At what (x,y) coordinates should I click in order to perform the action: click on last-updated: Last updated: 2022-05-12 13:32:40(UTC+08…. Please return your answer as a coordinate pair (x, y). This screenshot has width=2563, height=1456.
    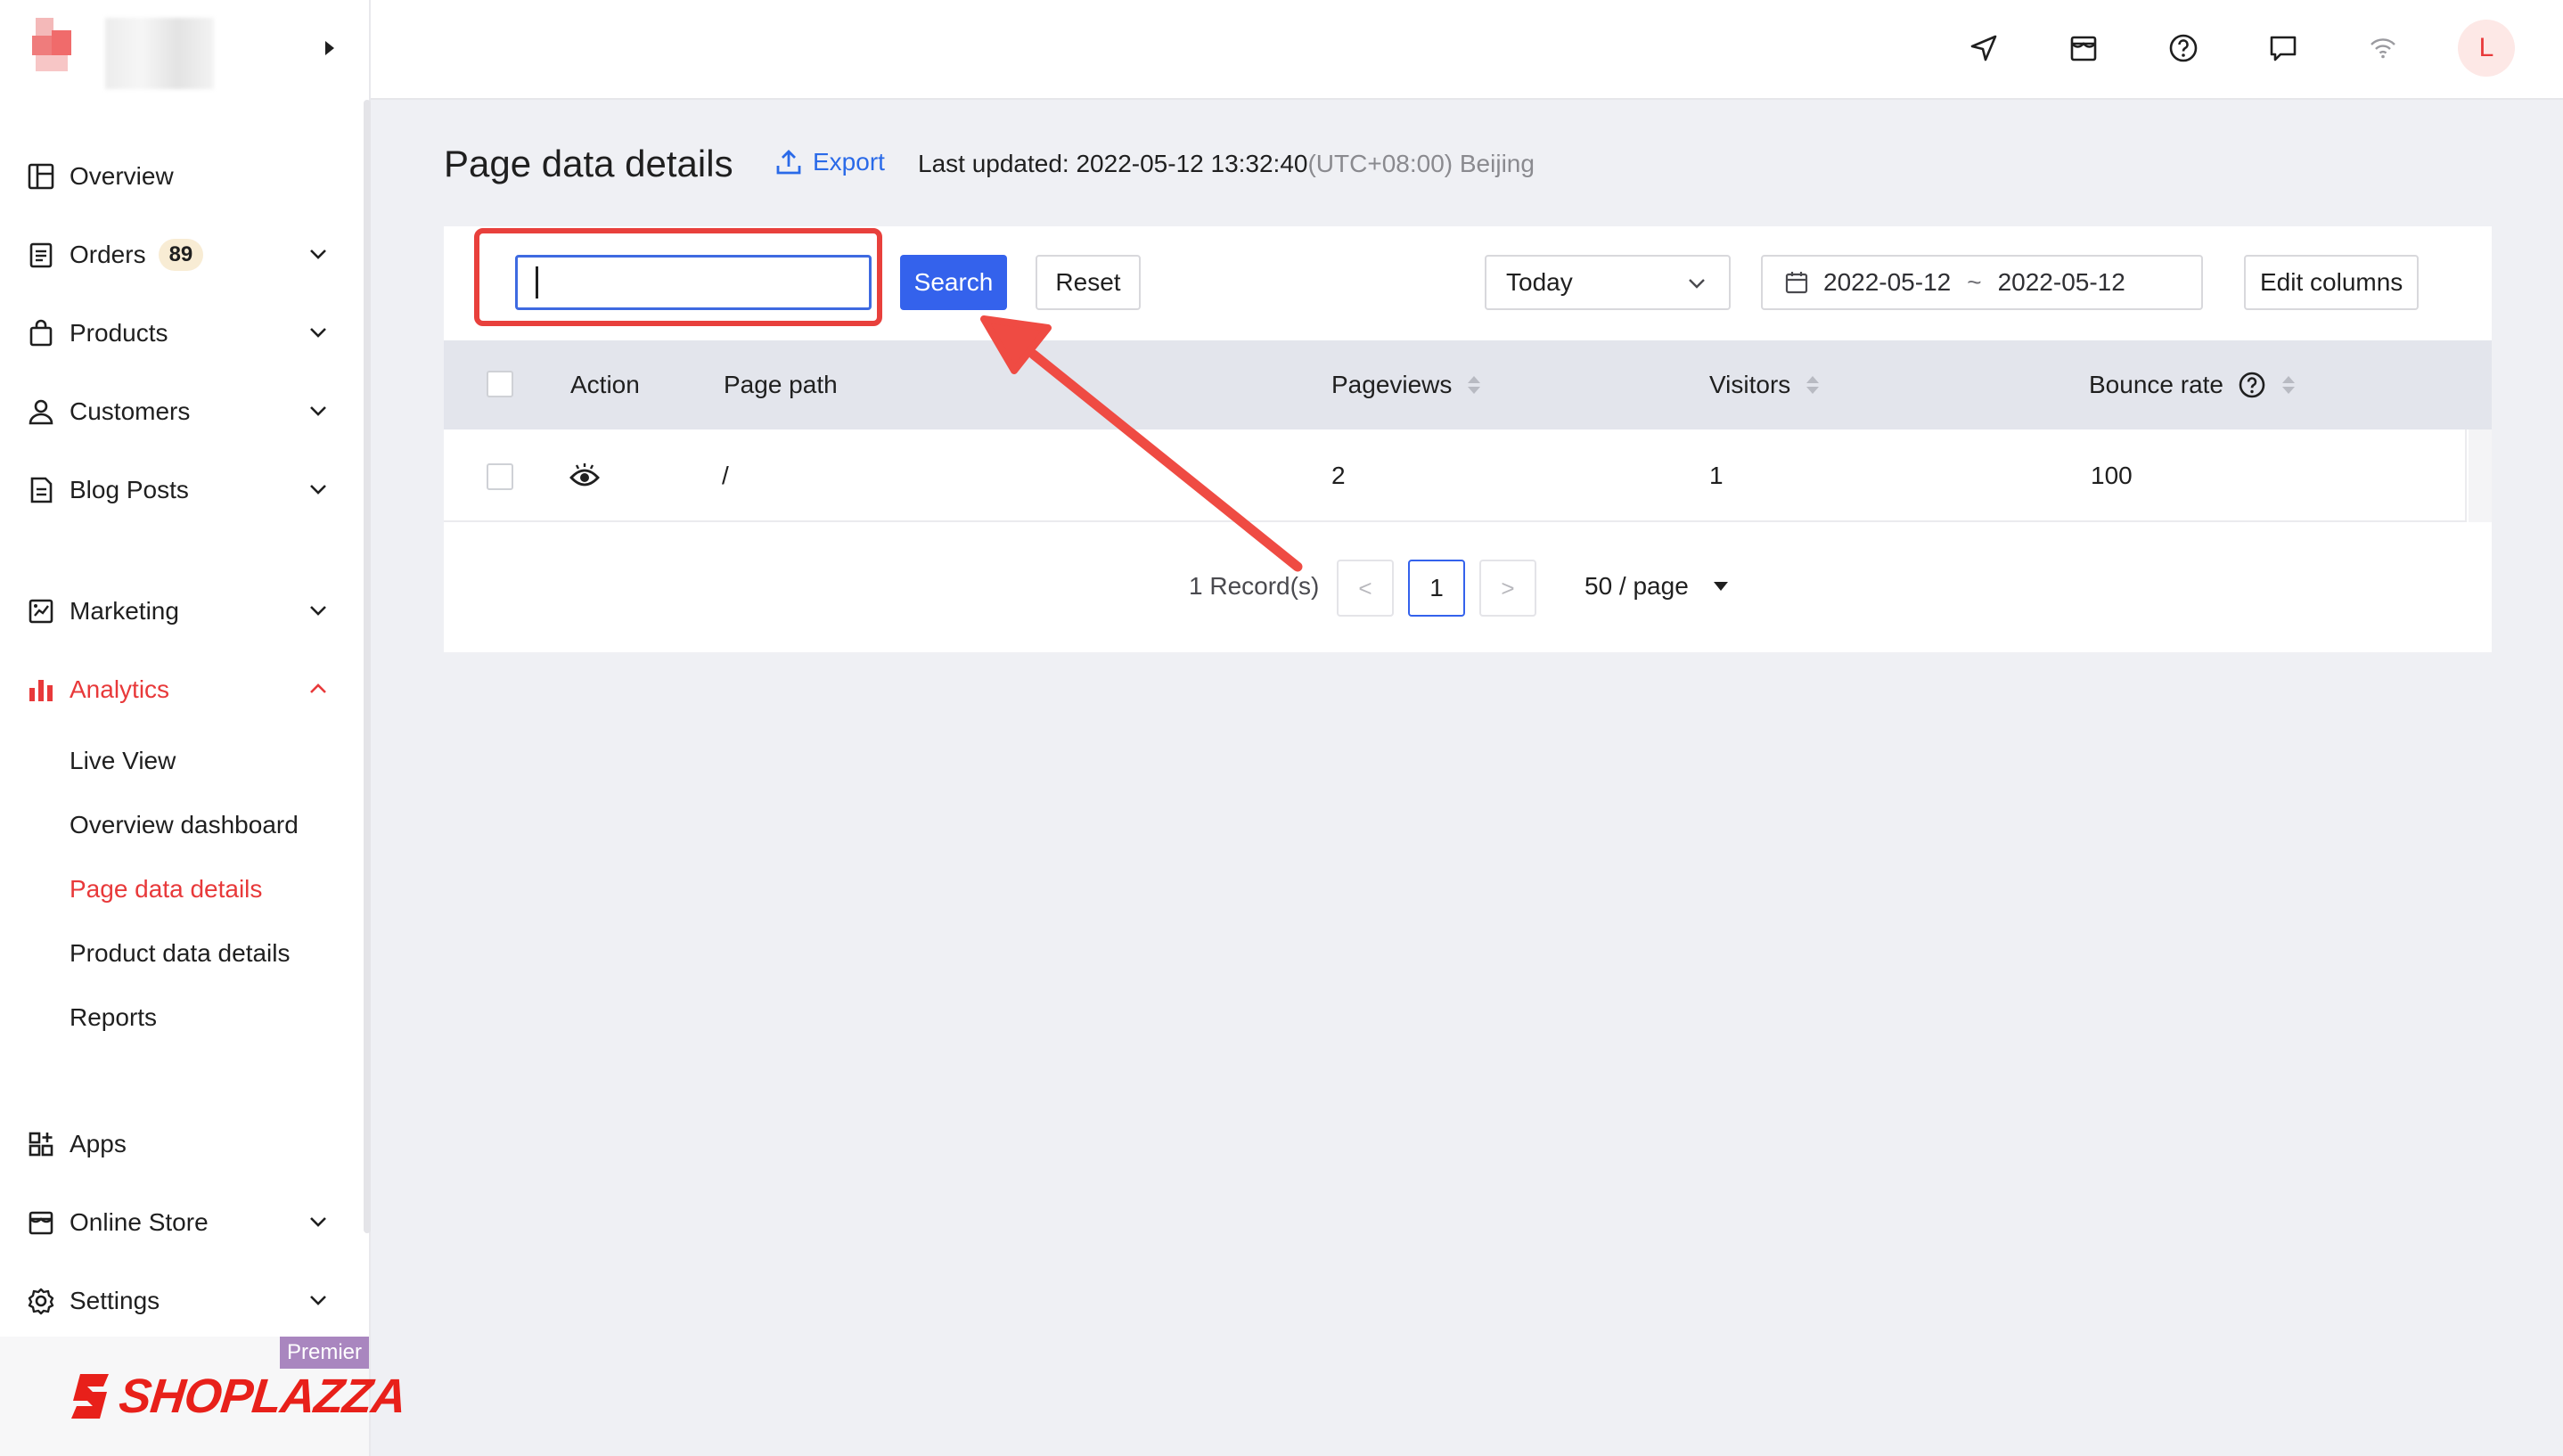
    Looking at the image, I should click on (1226, 164).